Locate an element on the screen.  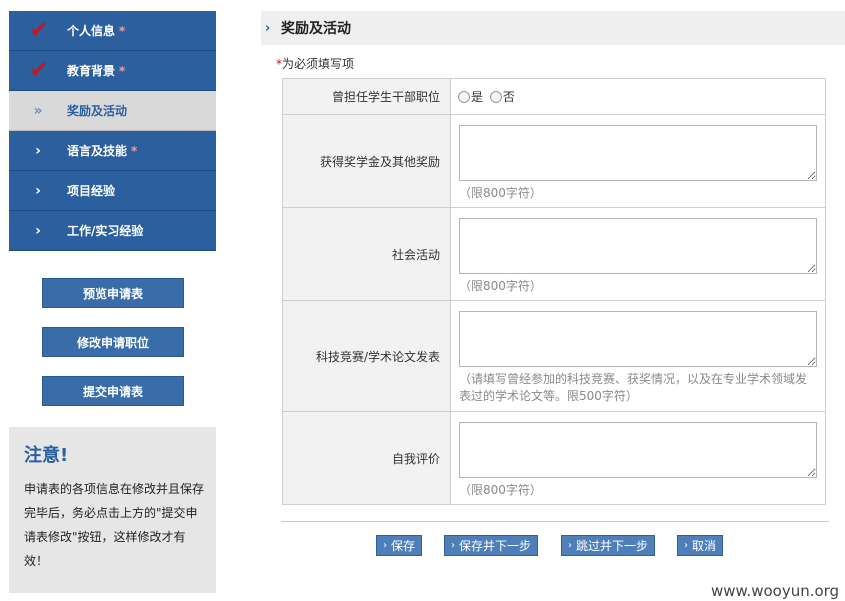
required-note: *为必须填写项 is located at coordinates (315, 63).